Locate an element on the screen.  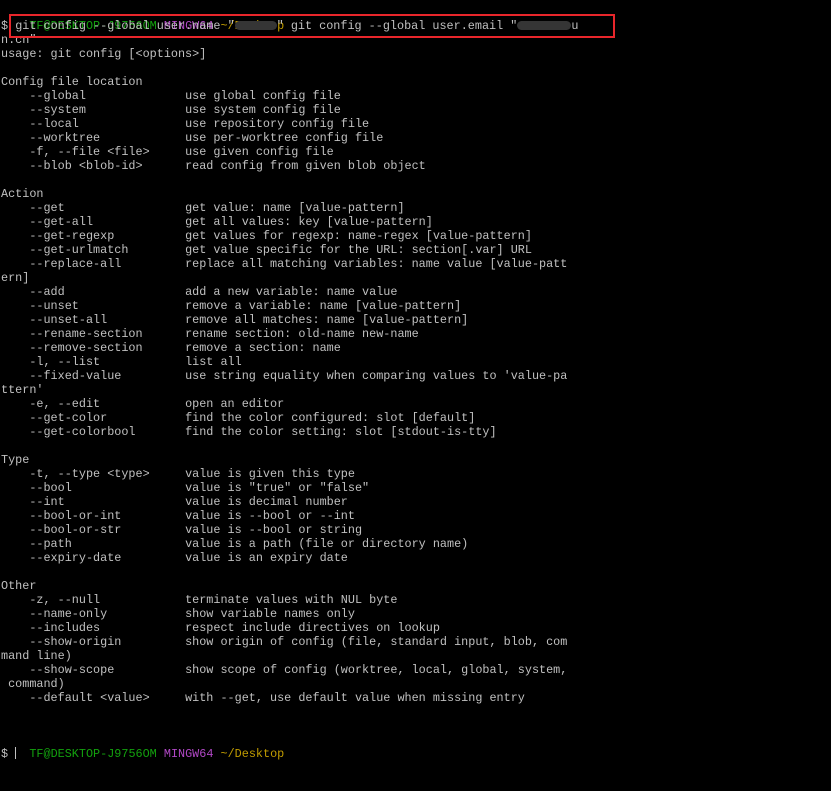
option-flag: --rename-section is located at coordinates (93, 334).